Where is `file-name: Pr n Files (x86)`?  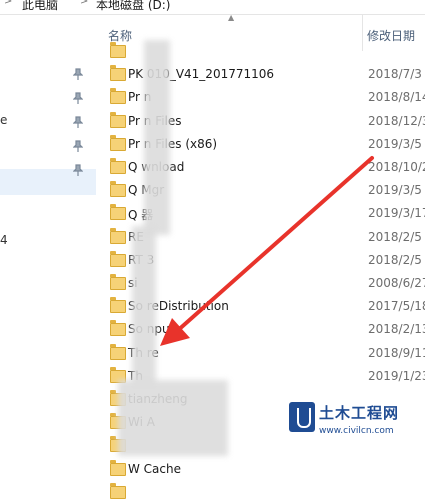 file-name: Pr n Files (x86) is located at coordinates (172, 144).